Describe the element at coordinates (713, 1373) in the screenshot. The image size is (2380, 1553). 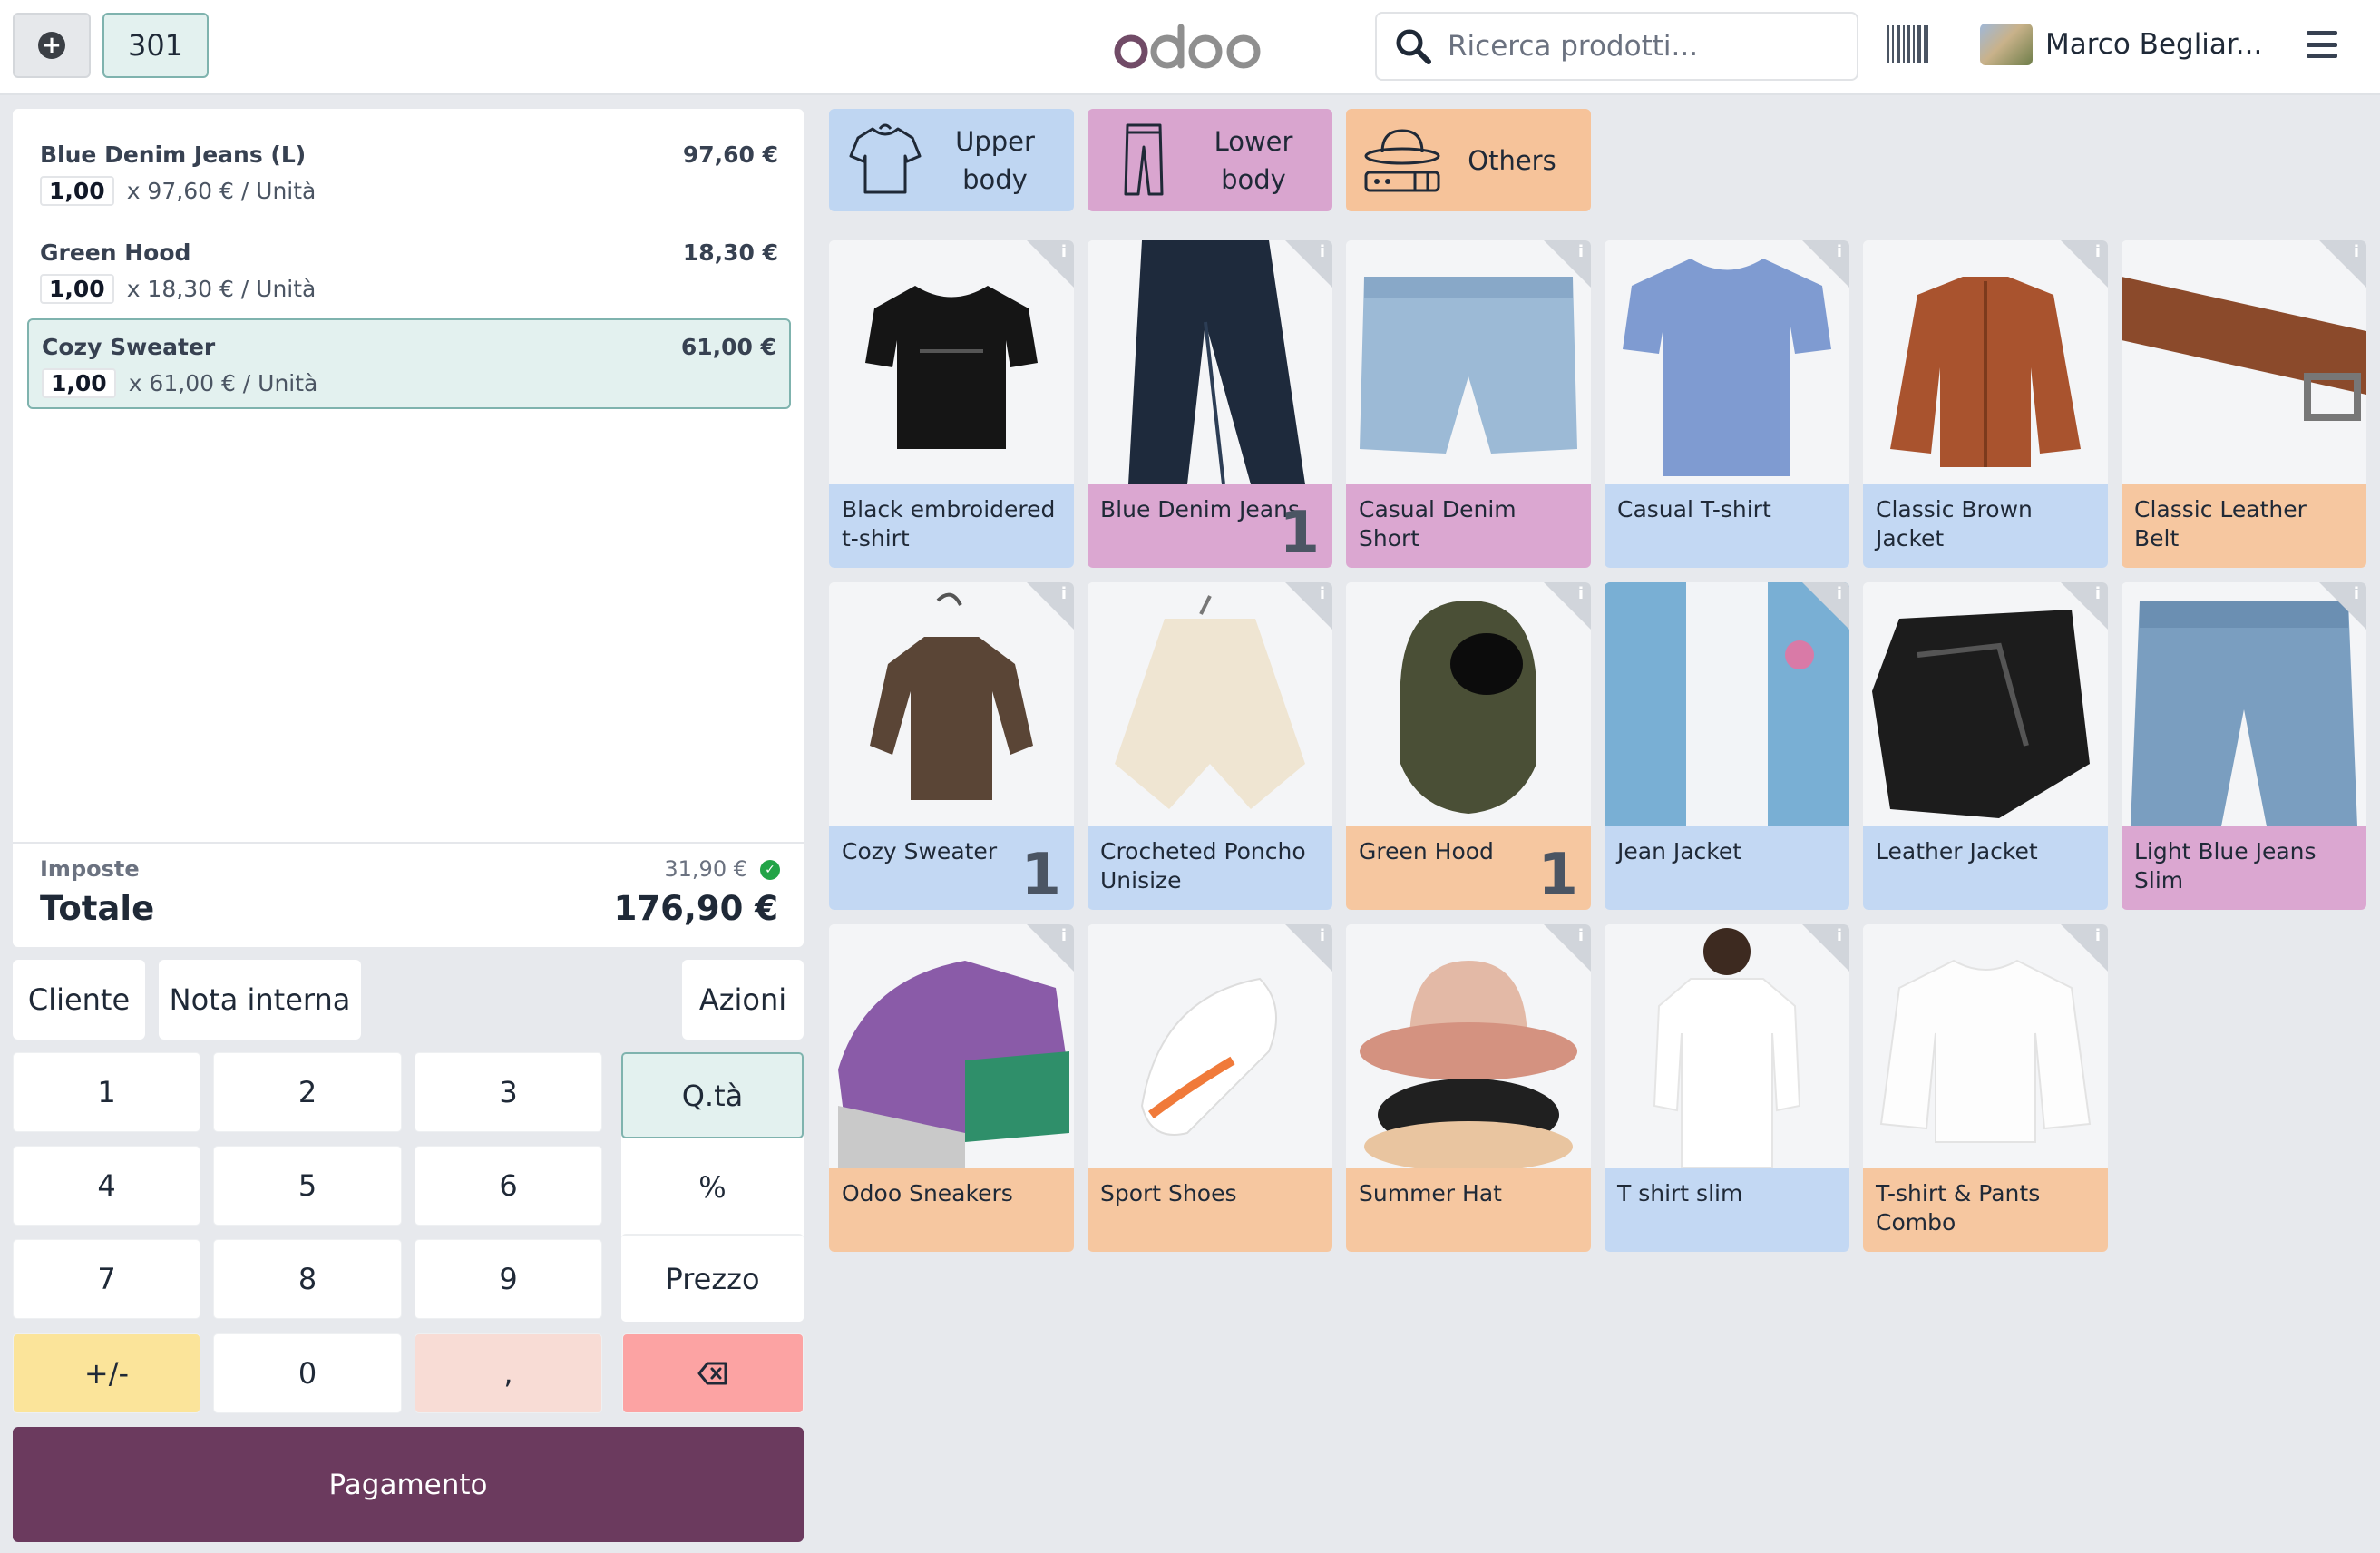
I see `backspace-button` at that location.